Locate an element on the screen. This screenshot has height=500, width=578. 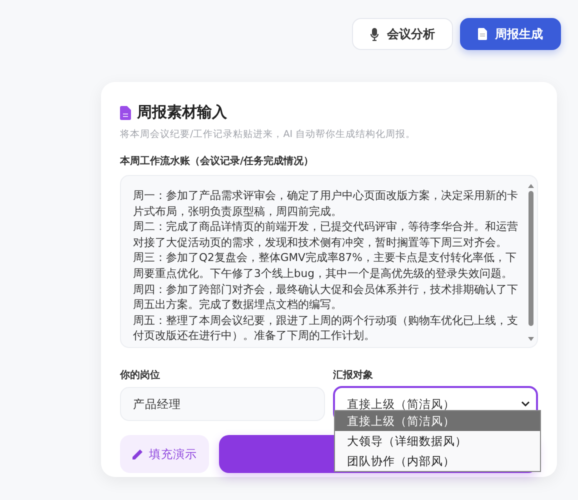
dropdown-option: 团队协作（内部风） is located at coordinates (437, 461).